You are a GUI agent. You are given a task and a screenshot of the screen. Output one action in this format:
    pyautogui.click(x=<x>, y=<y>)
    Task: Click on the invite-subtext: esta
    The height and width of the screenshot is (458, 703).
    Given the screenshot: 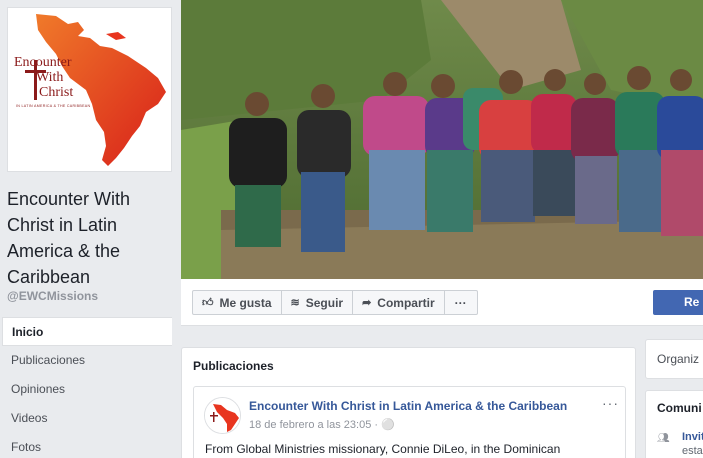 What is the action you would take?
    pyautogui.click(x=692, y=451)
    